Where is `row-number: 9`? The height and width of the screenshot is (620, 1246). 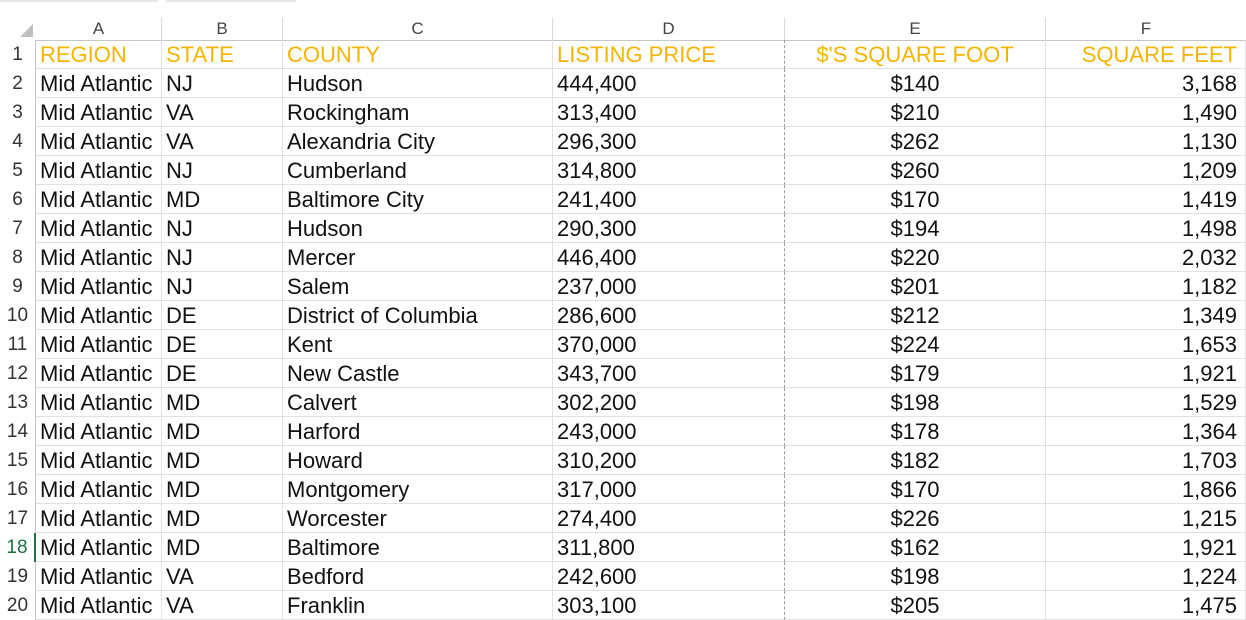 row-number: 9 is located at coordinates (18, 286).